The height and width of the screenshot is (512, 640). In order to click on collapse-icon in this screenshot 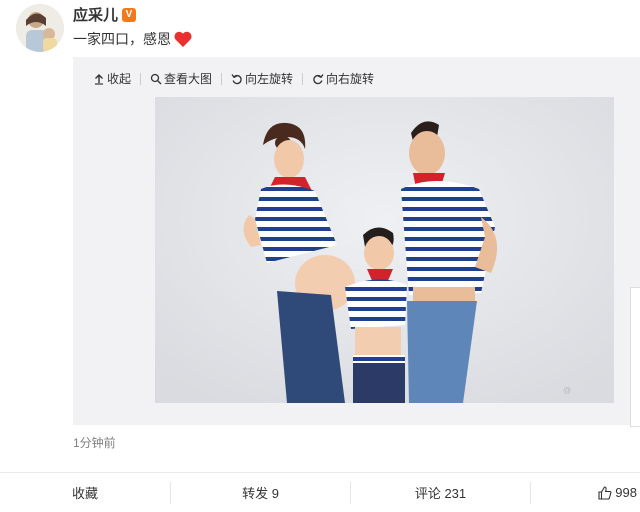, I will do `click(99, 79)`.